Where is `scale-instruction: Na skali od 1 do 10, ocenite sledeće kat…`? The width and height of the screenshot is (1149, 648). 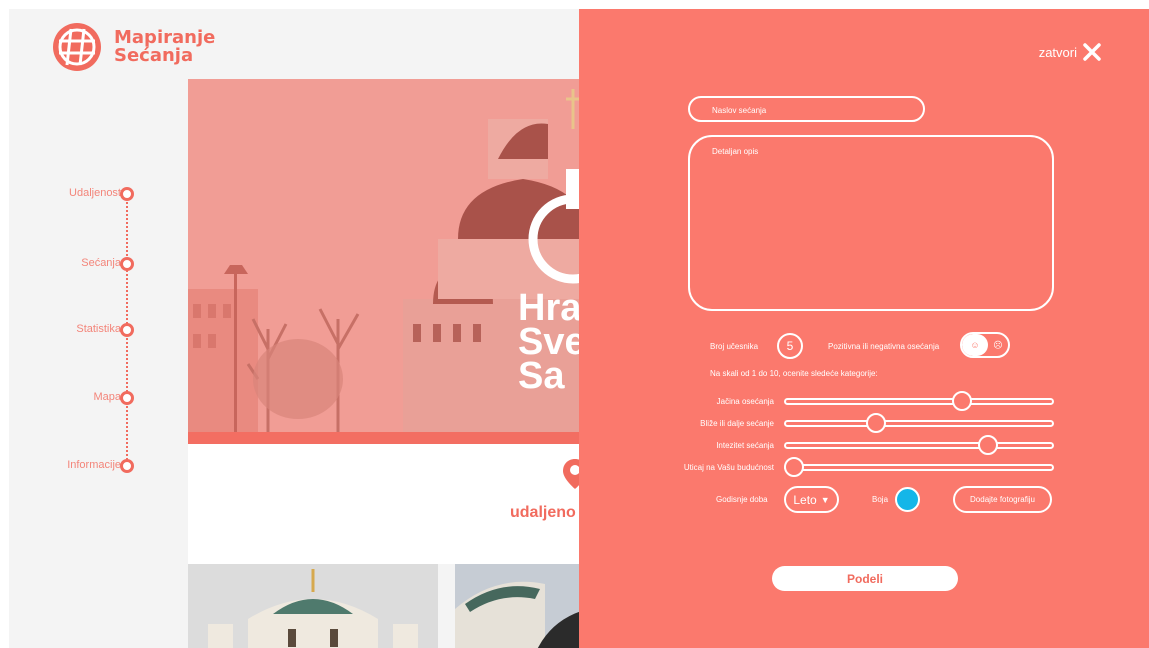
scale-instruction: Na skali od 1 do 10, ocenite sledeće kat… is located at coordinates (794, 373).